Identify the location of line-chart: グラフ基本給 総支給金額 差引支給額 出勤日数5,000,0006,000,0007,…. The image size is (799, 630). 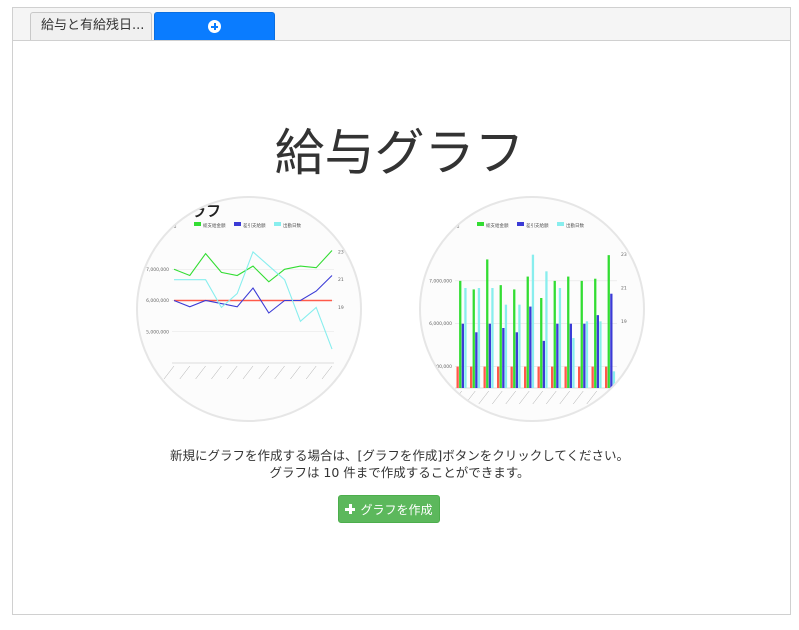
(245, 291).